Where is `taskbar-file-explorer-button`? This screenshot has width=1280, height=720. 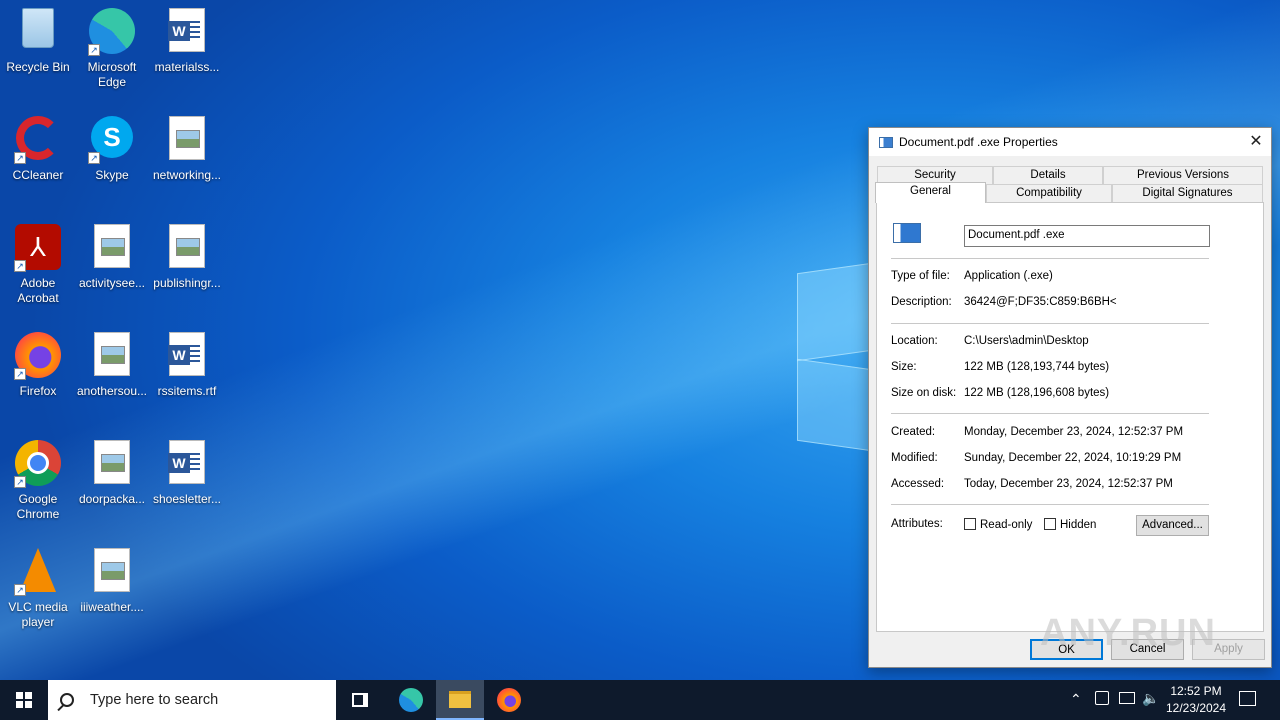
taskbar-file-explorer-button is located at coordinates (460, 700).